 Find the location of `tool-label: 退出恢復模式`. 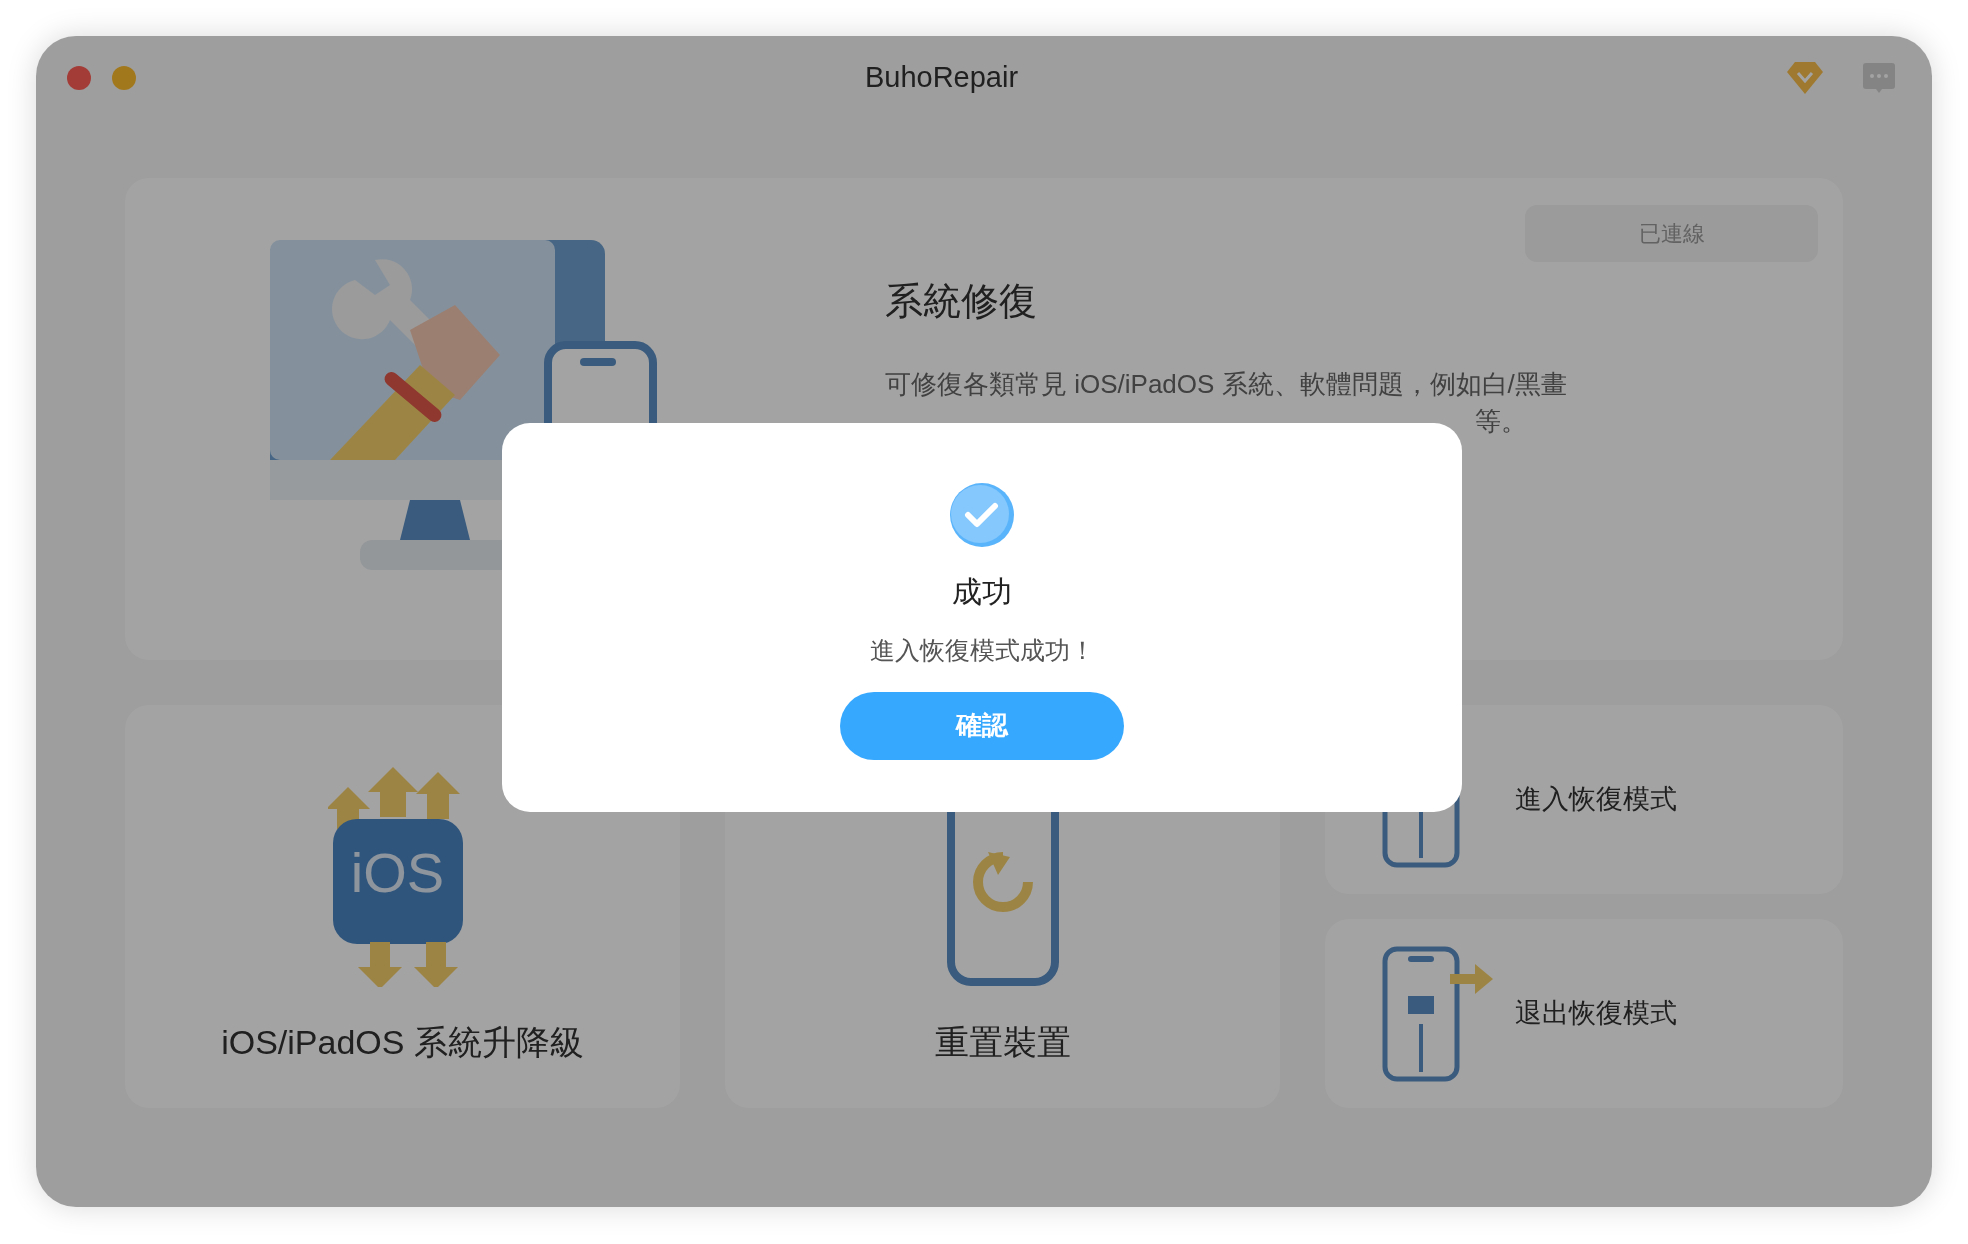

tool-label: 退出恢復模式 is located at coordinates (1596, 1014).